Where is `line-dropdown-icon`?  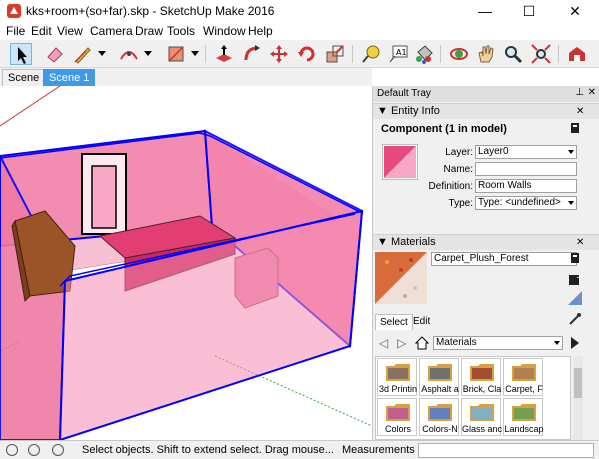 line-dropdown-icon is located at coordinates (102, 53).